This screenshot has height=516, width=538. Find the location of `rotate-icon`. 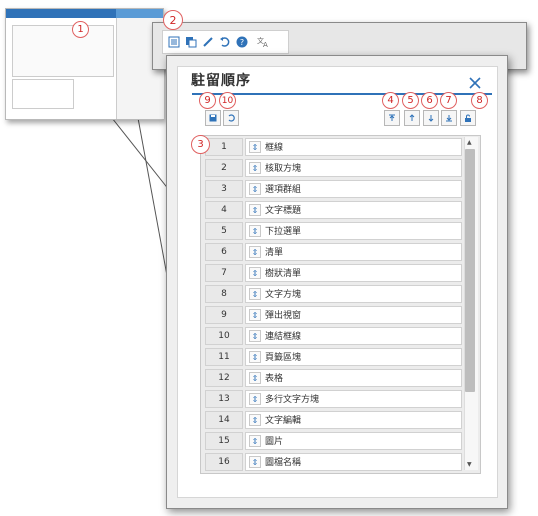

rotate-icon is located at coordinates (224, 42).